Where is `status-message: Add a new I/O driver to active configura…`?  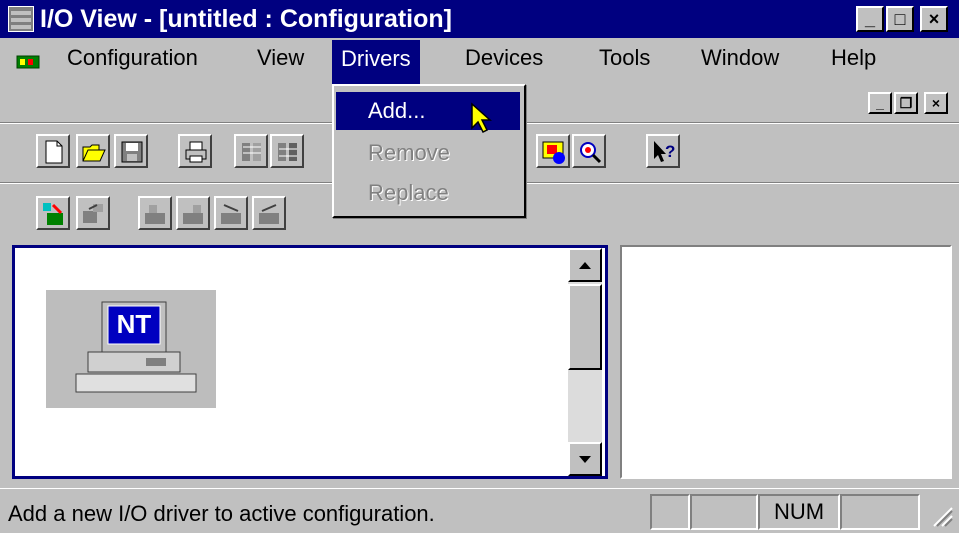 status-message: Add a new I/O driver to active configura… is located at coordinates (221, 513).